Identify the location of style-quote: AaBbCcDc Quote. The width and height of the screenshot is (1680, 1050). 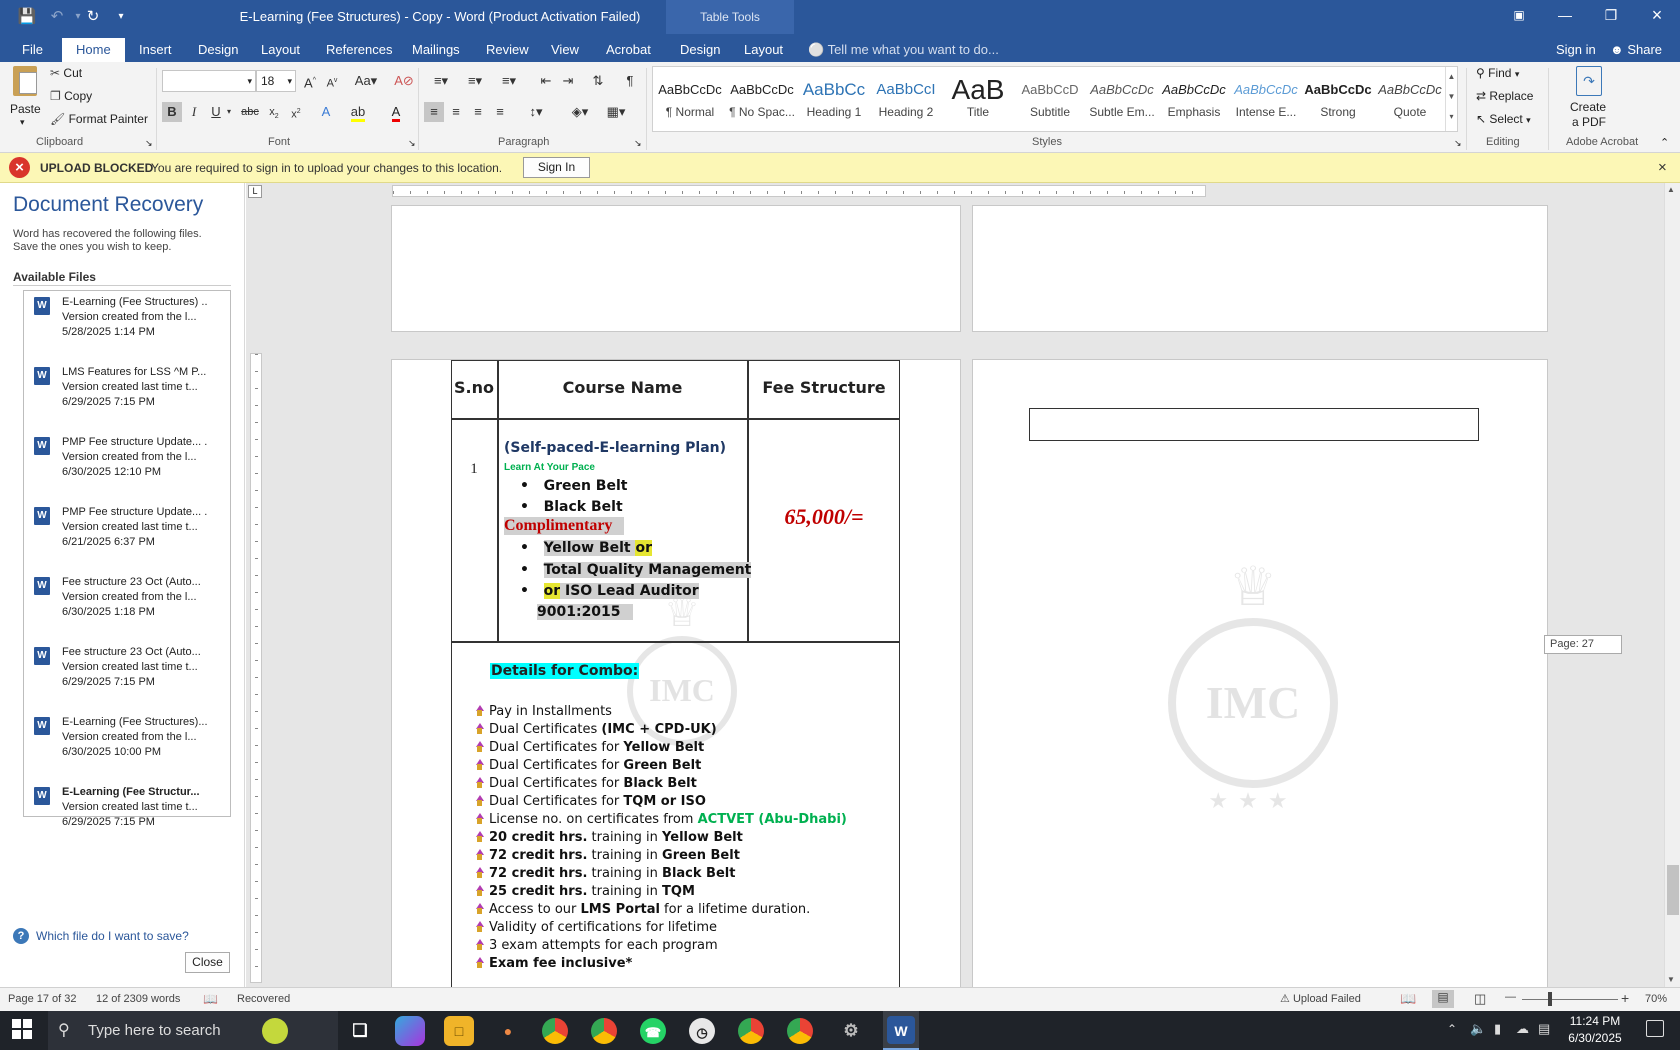
(1410, 101).